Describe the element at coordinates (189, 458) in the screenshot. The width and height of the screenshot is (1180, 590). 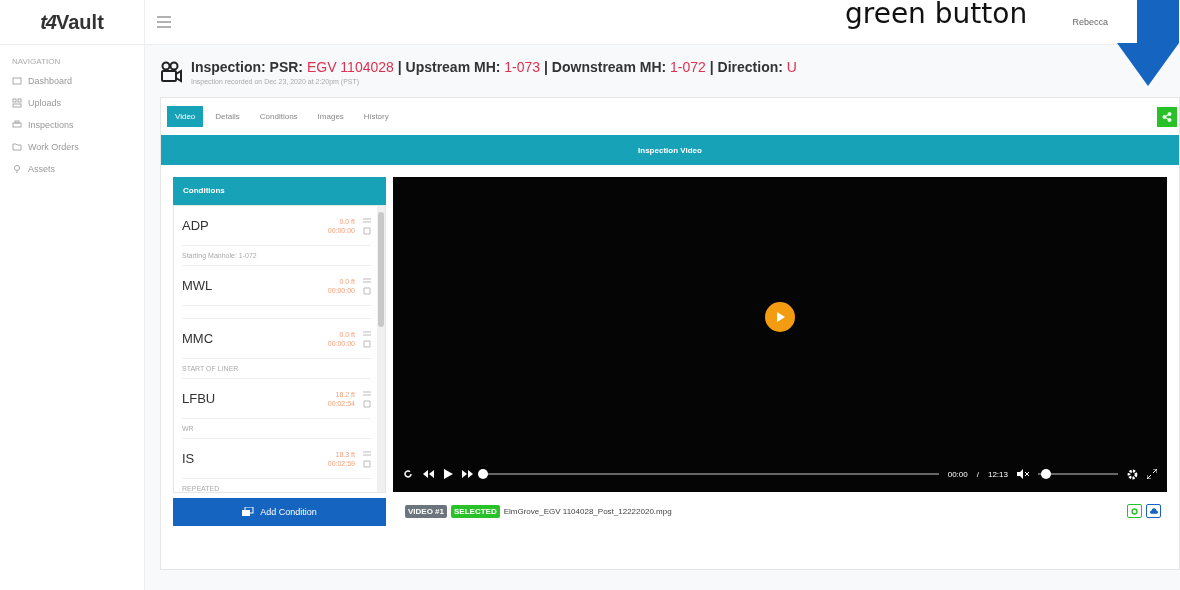
I see `condition-code: IS` at that location.